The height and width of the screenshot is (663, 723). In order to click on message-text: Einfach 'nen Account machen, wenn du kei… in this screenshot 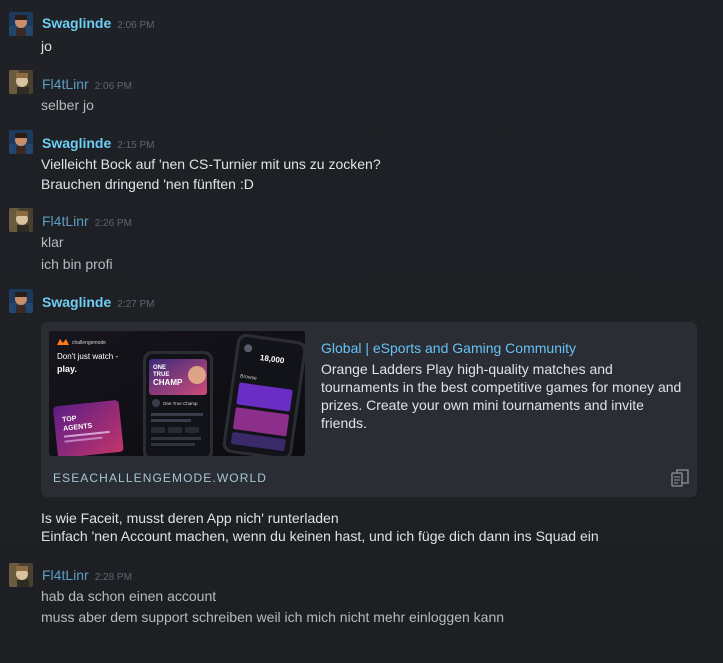, I will do `click(320, 536)`.